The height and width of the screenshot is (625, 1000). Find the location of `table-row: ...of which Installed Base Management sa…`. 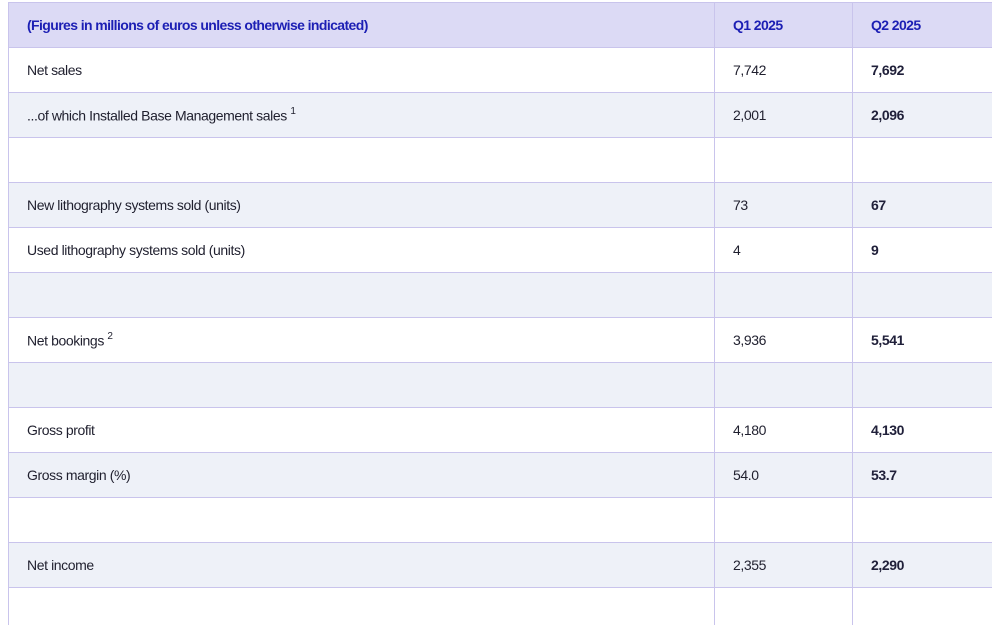

table-row: ...of which Installed Base Management sa… is located at coordinates (500, 115).